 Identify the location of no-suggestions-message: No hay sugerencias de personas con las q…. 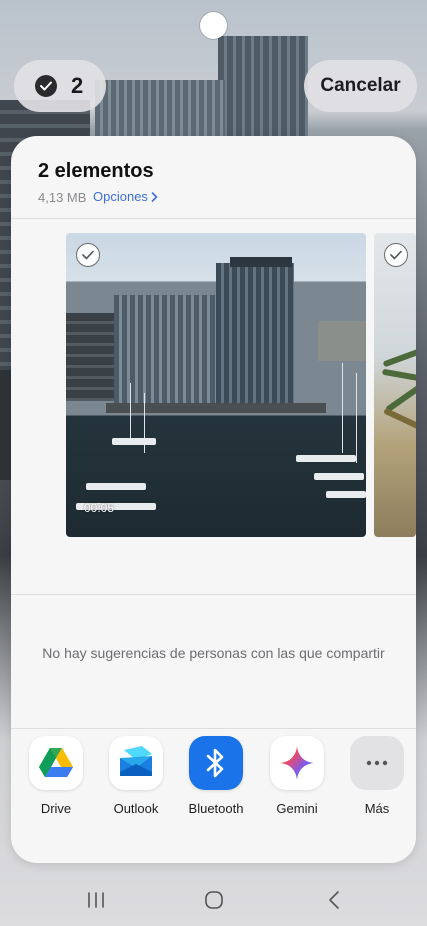
(213, 653).